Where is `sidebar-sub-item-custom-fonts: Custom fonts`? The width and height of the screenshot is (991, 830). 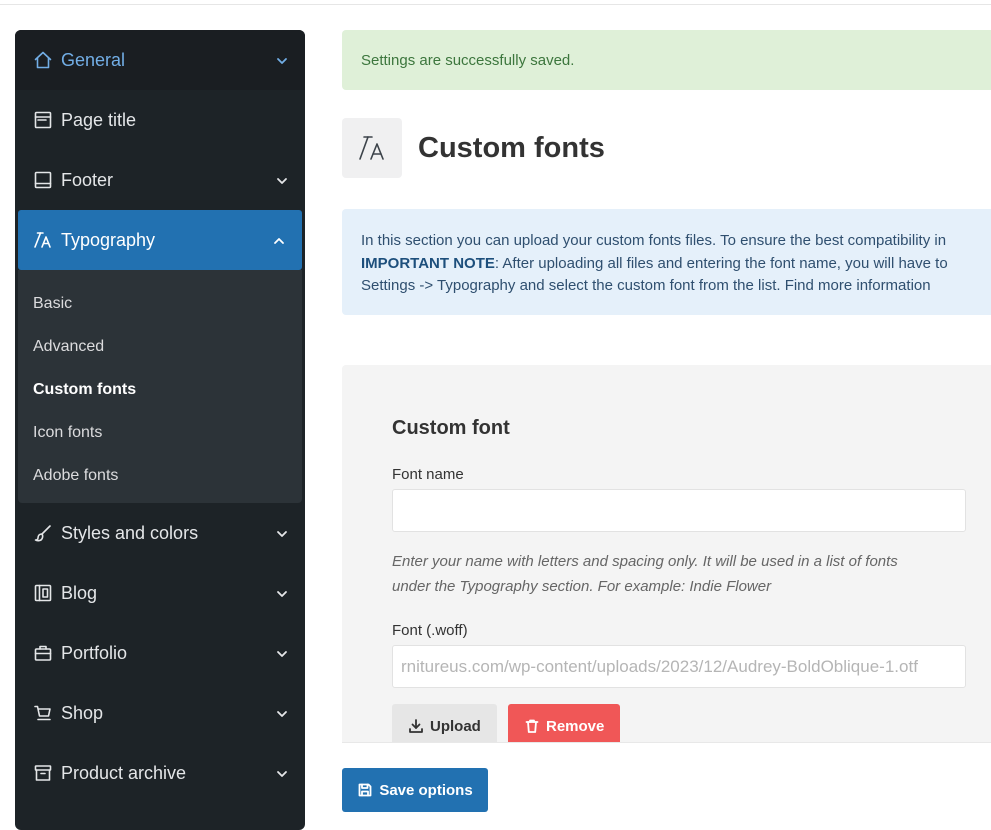
sidebar-sub-item-custom-fonts: Custom fonts is located at coordinates (160, 389).